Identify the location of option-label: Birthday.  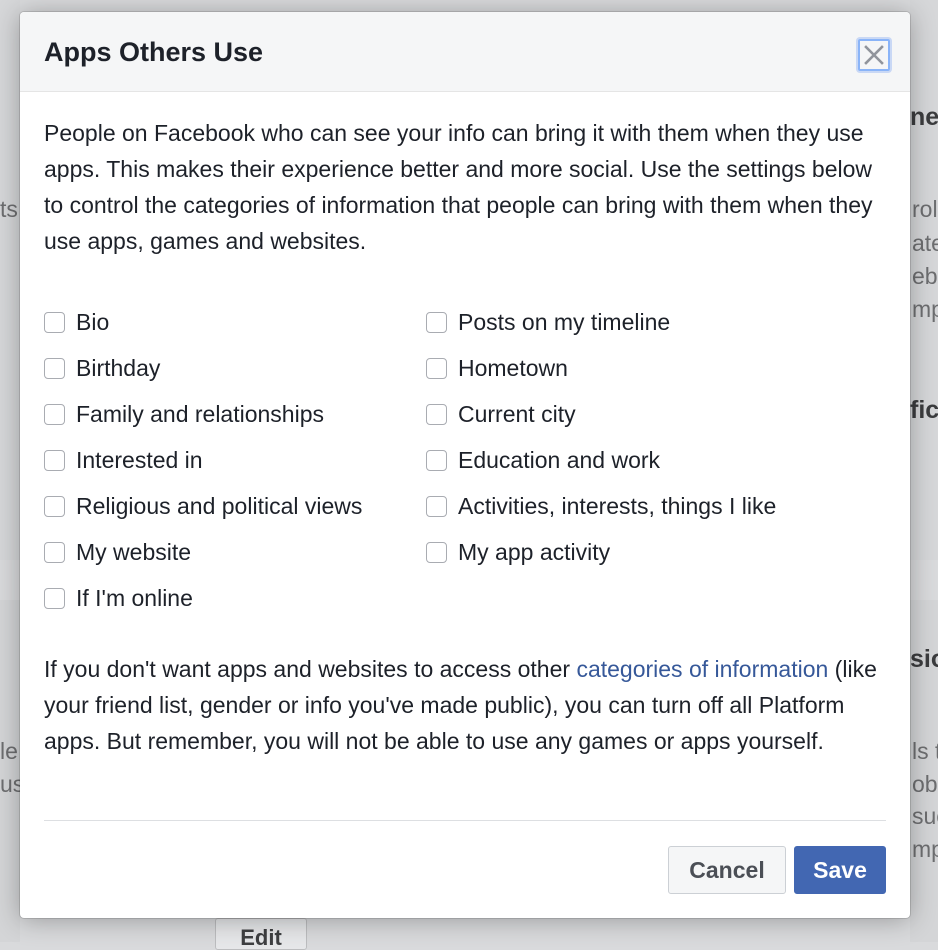
(118, 367).